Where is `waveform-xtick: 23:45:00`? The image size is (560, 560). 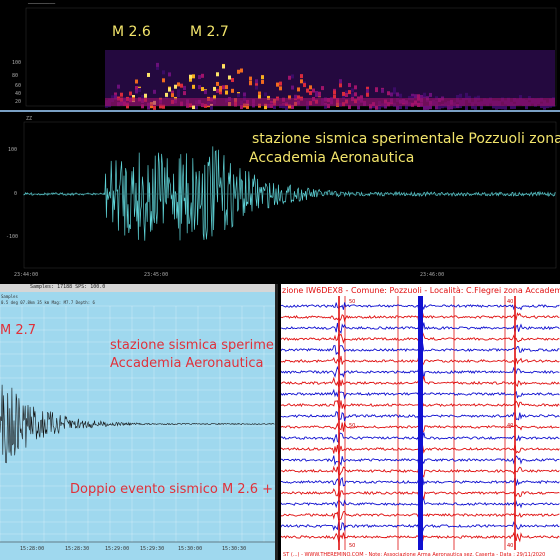
waveform-xtick: 23:45:00 is located at coordinates (156, 275).